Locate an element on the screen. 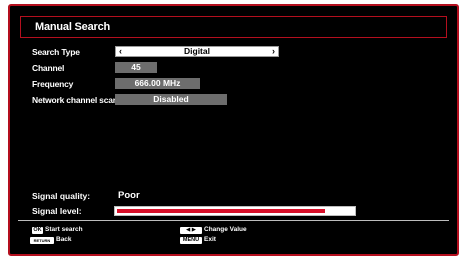 This screenshot has width=467, height=262. frequency-value: 666.00 MHz is located at coordinates (157, 83).